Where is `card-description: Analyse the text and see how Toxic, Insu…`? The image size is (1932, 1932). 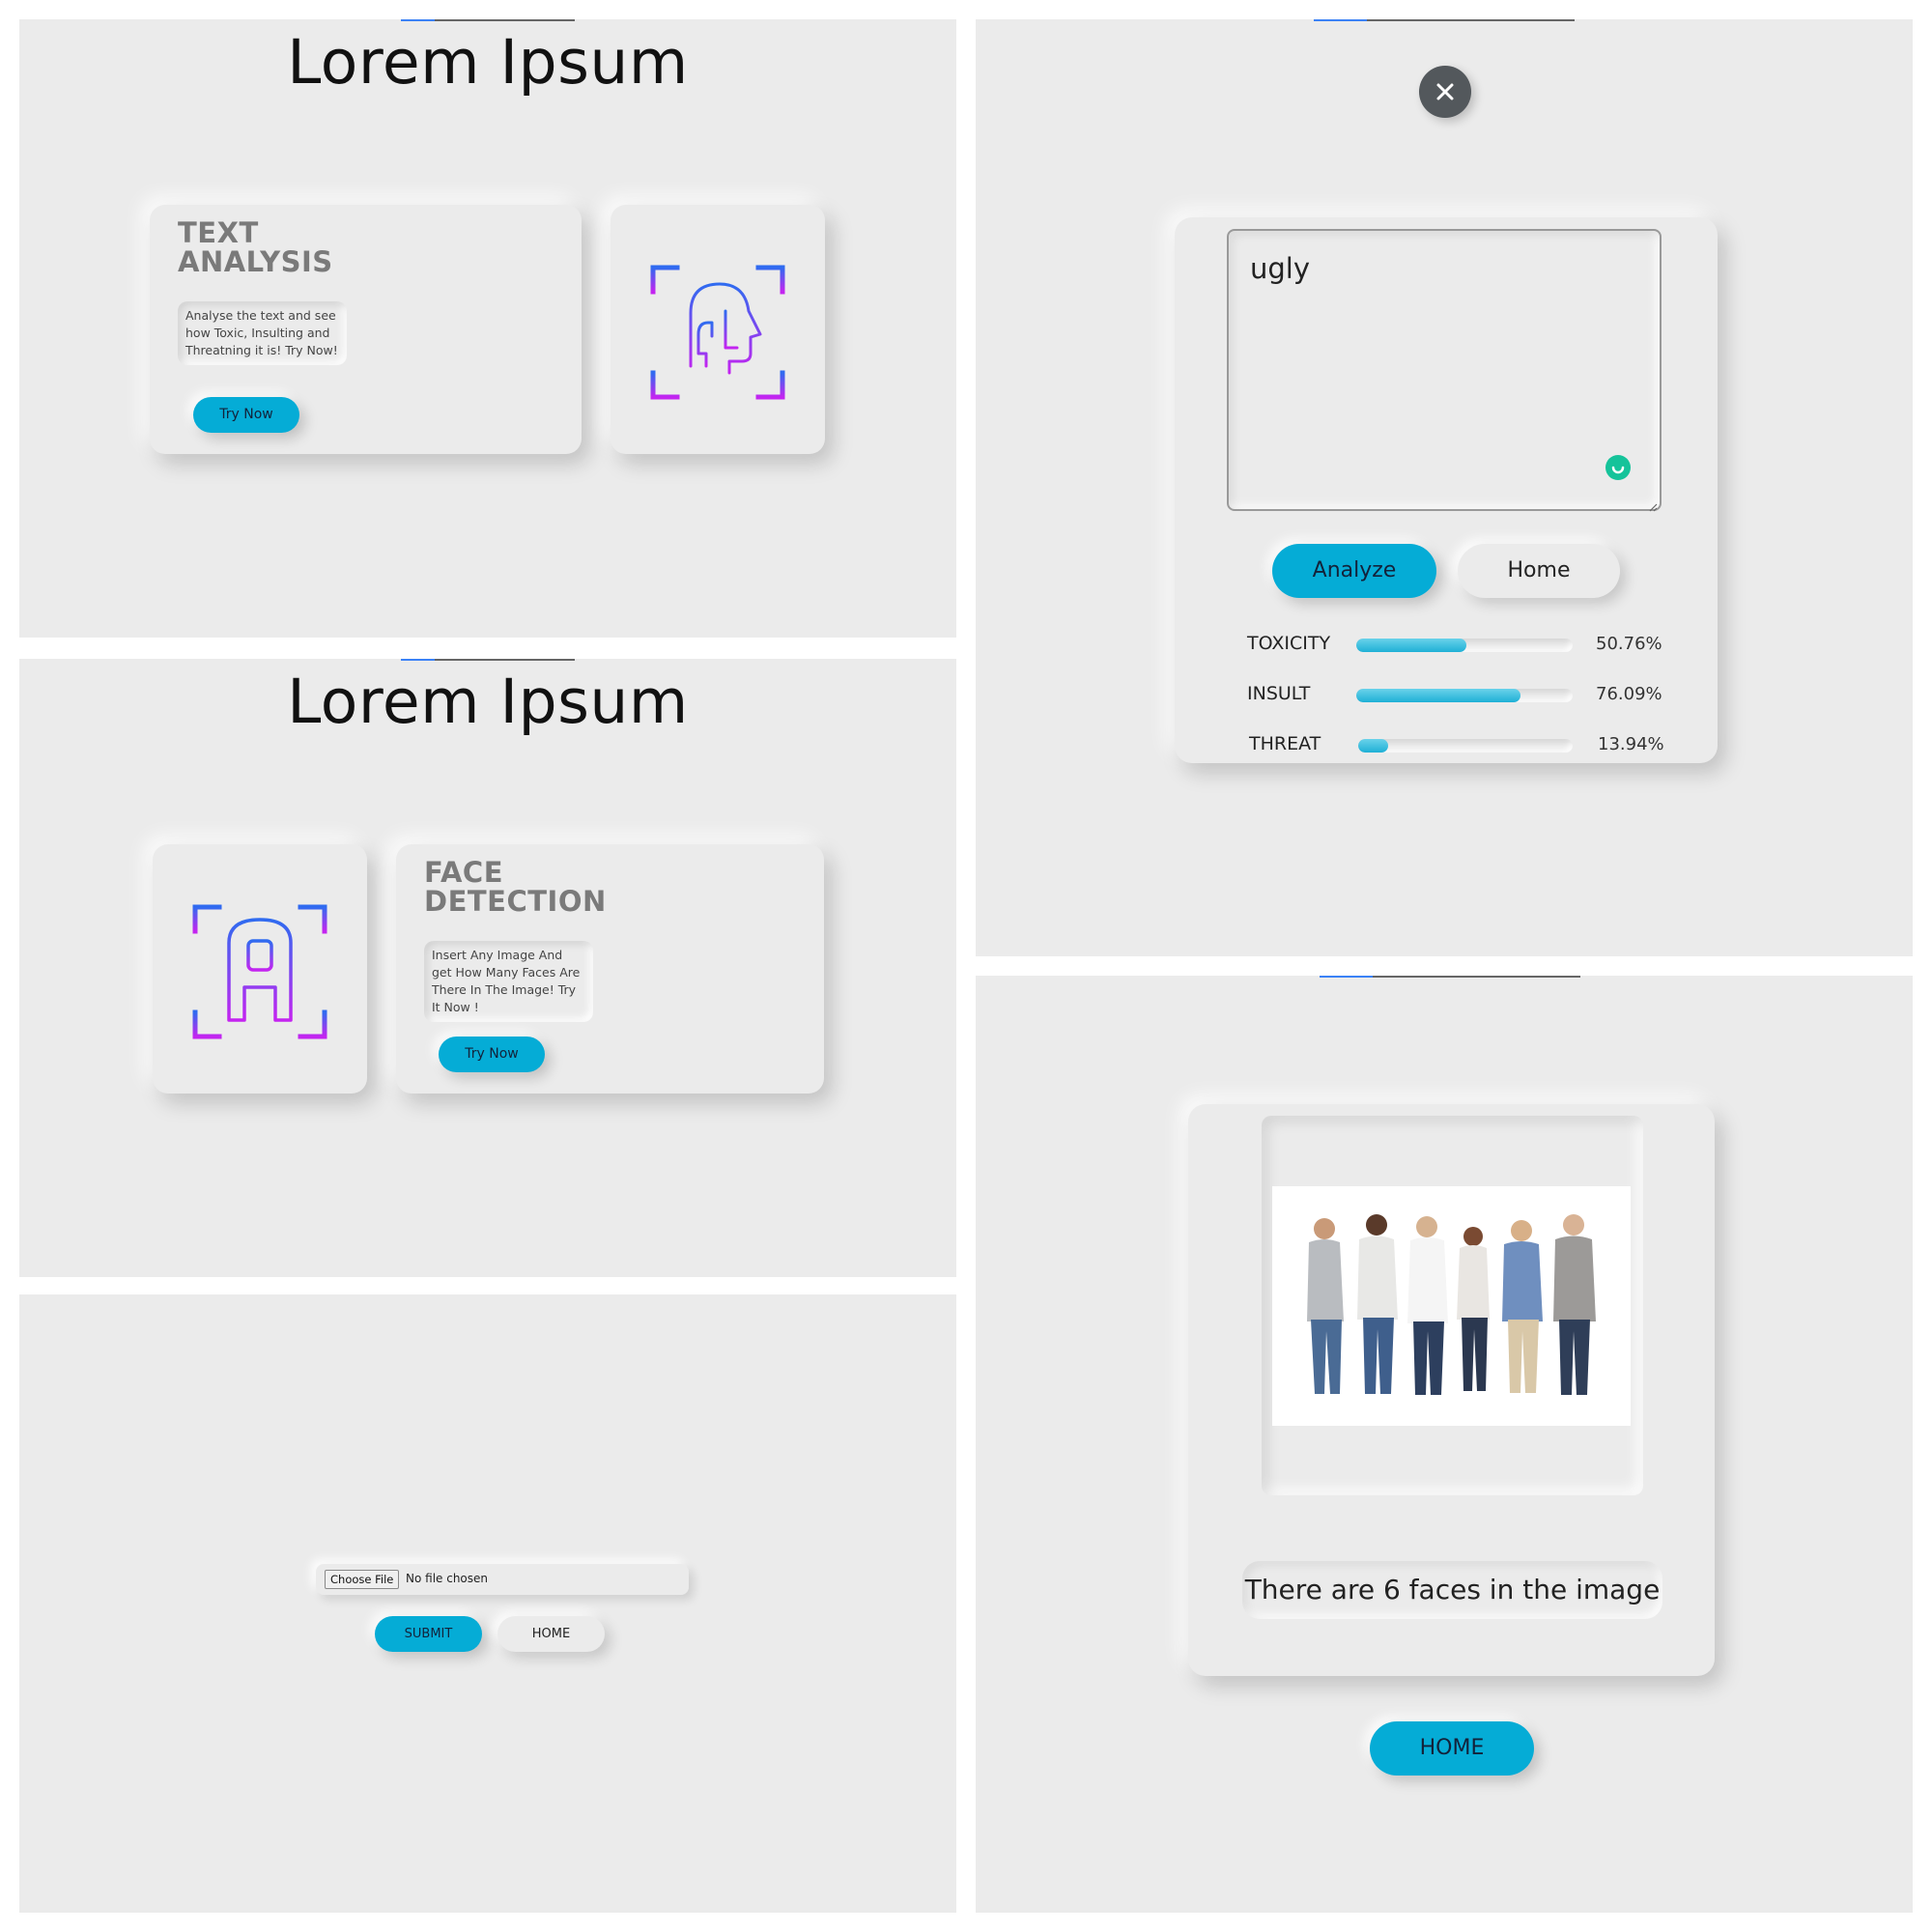
card-description: Analyse the text and see how Toxic, Insu… is located at coordinates (262, 333).